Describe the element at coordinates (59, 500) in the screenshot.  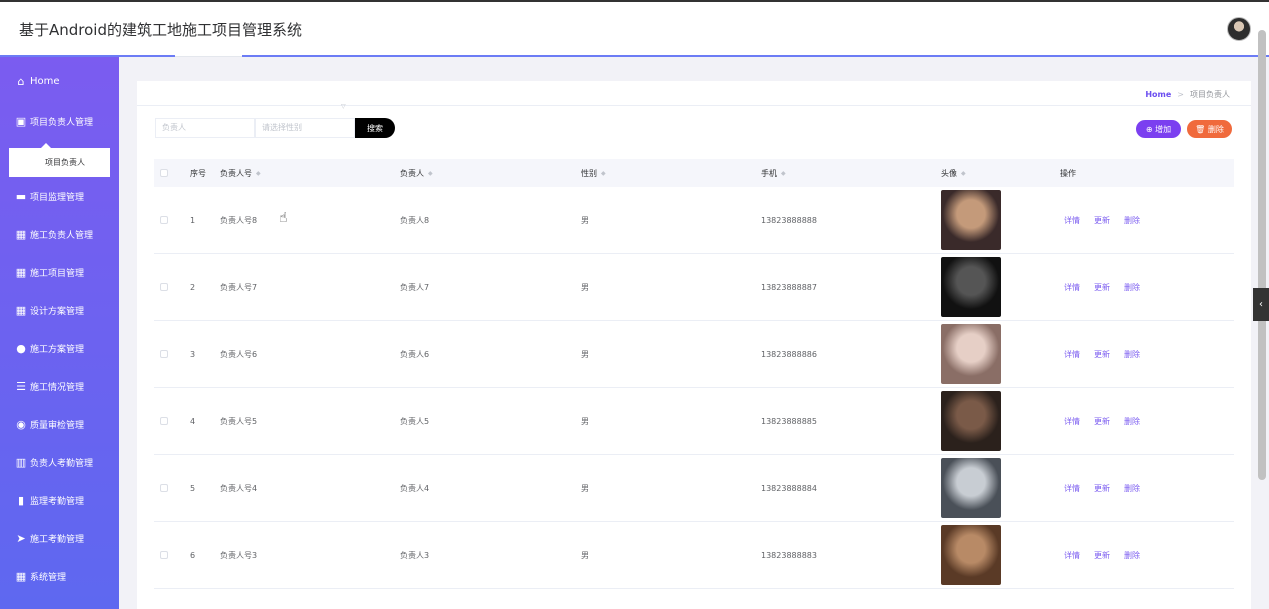
I see `sidebar-item-10: ▮ 监理考勤管理` at that location.